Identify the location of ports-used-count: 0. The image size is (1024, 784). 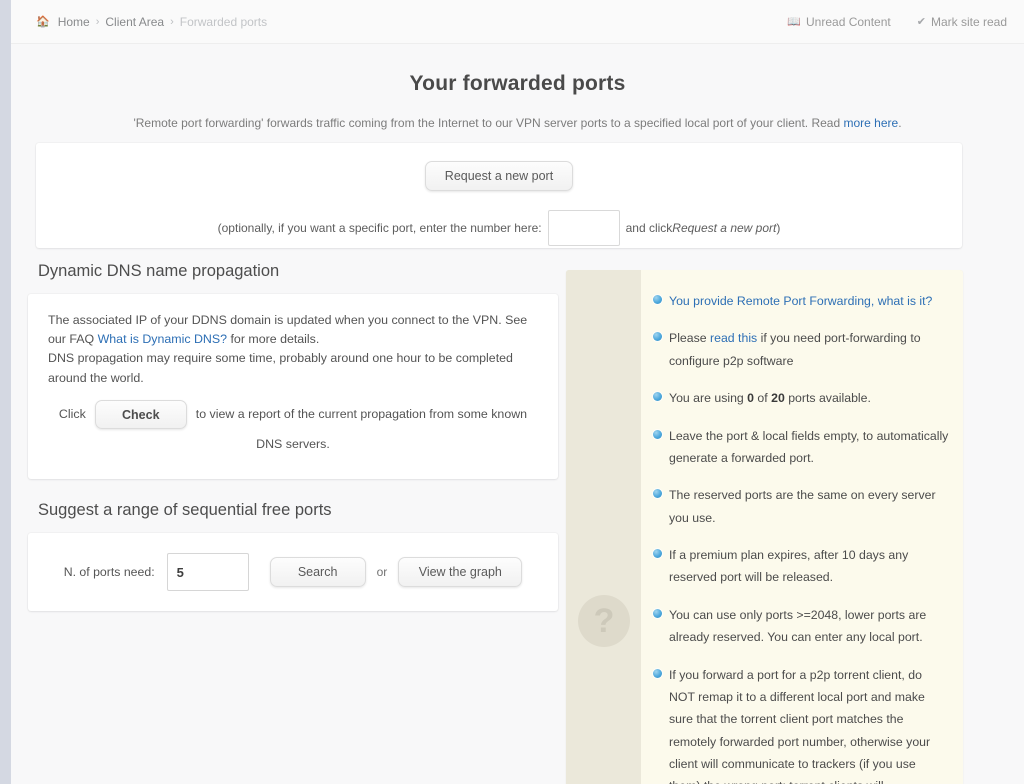
(751, 398).